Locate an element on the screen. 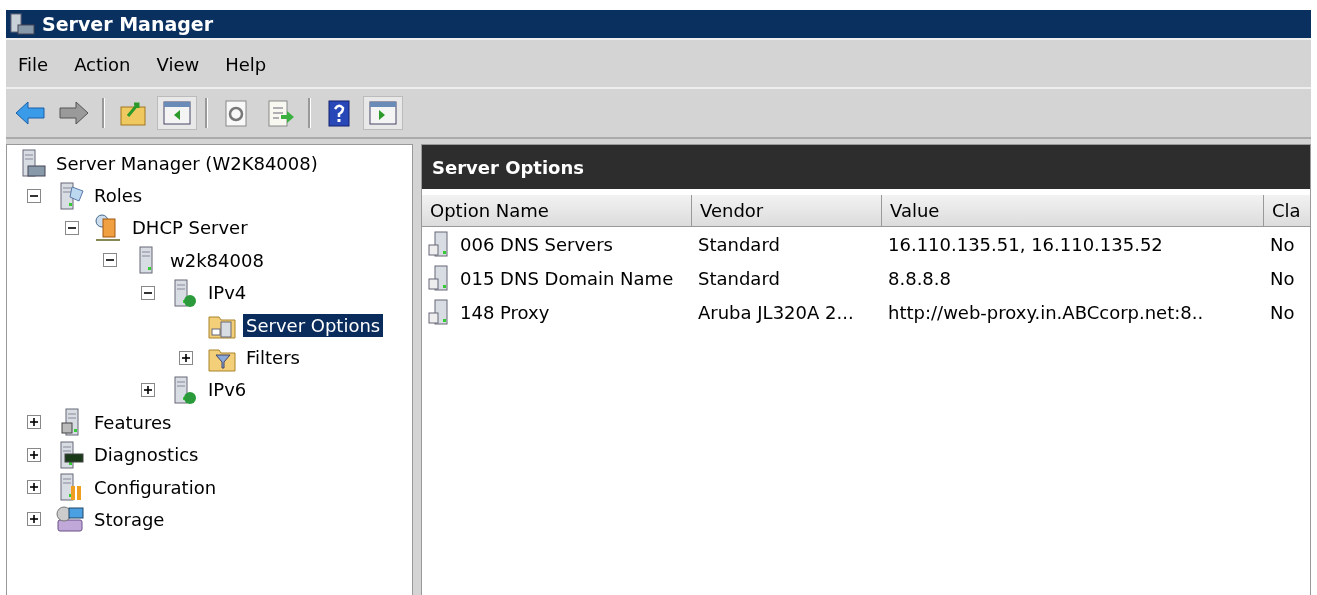 The height and width of the screenshot is (595, 1317). features-icon is located at coordinates (70, 422).